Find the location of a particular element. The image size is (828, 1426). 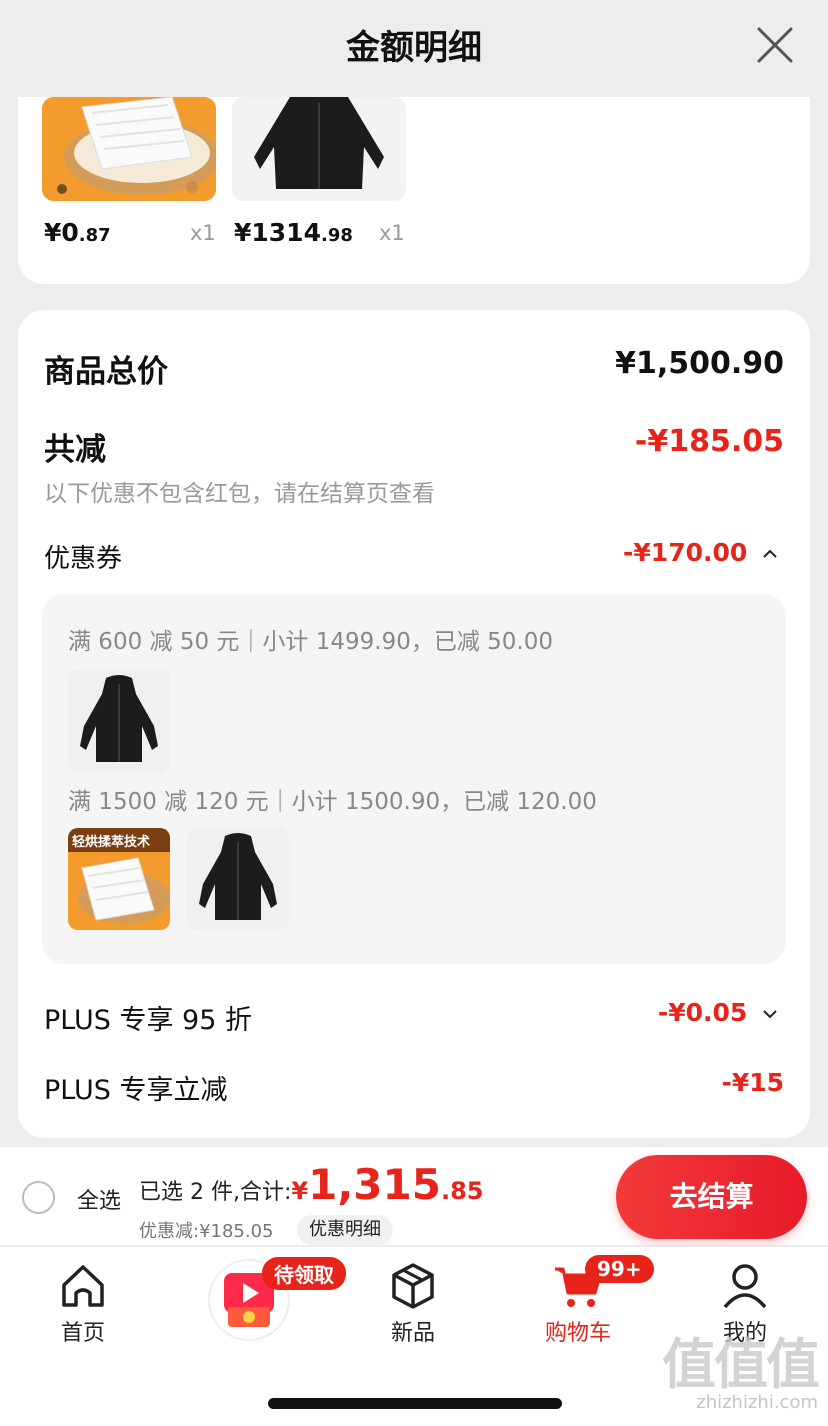

coupon-label: 优惠券 is located at coordinates (83, 559).